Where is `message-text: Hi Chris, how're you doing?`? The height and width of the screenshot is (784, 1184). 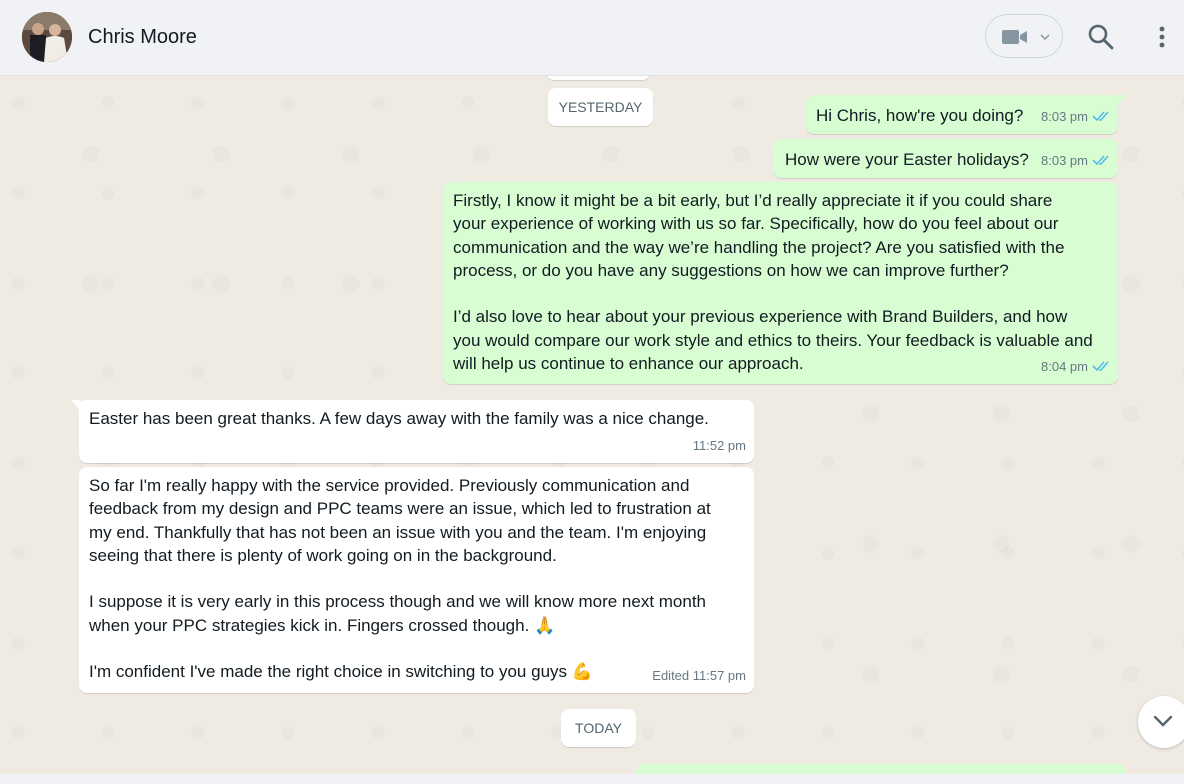
message-text: Hi Chris, how're you doing? is located at coordinates (920, 115).